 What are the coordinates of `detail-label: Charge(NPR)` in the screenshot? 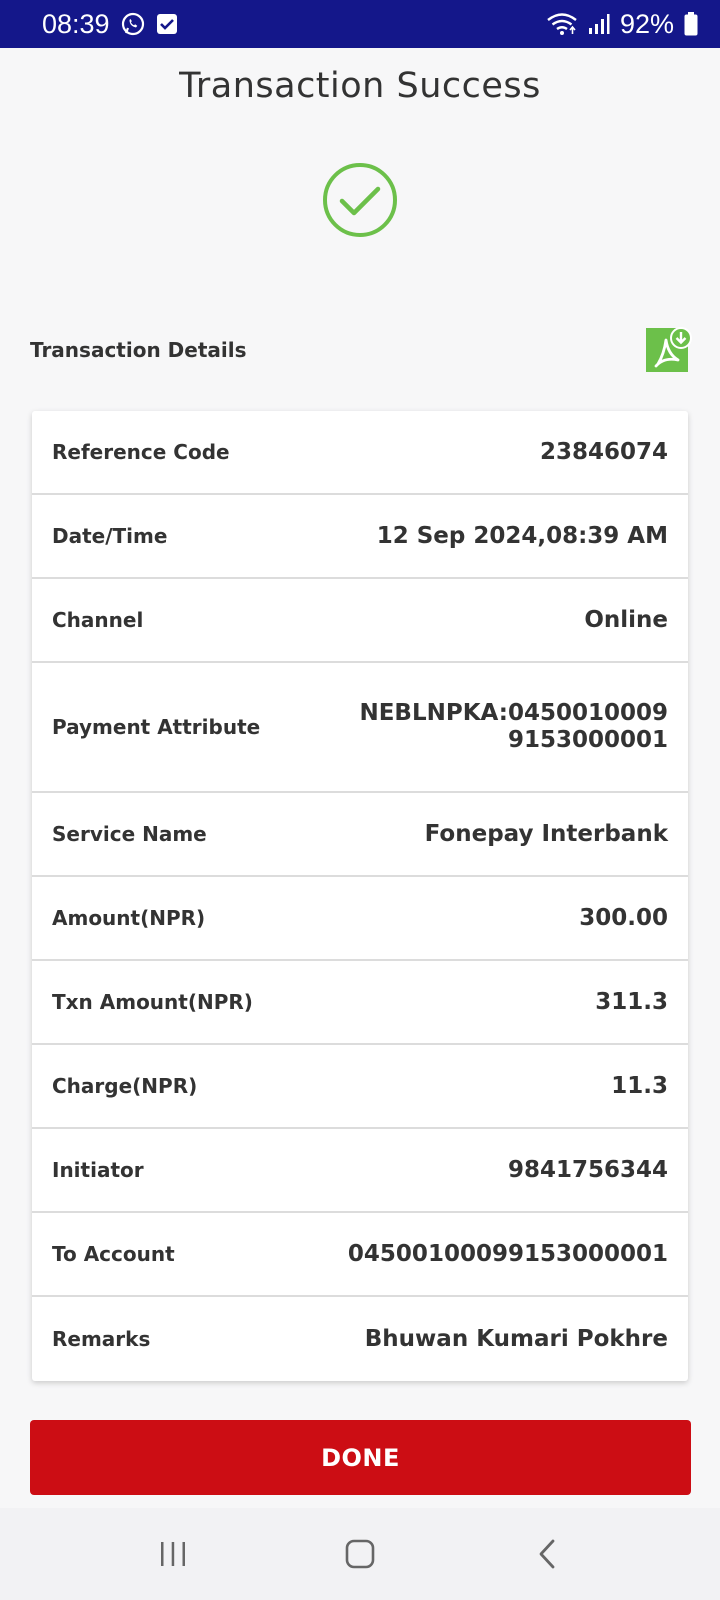 It's located at (125, 1086).